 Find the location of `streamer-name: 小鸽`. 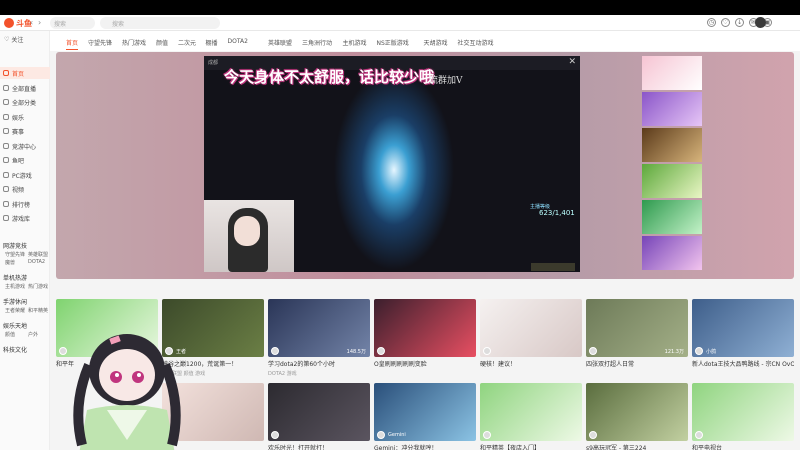

streamer-name: 小鸽 is located at coordinates (711, 351).